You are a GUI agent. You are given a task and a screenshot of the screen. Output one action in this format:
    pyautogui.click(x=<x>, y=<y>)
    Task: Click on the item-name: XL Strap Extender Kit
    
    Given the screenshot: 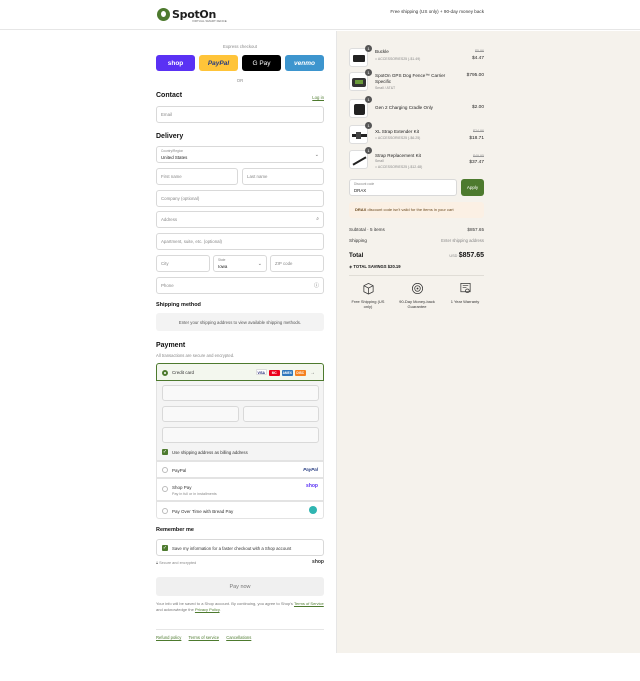 What is the action you would take?
    pyautogui.click(x=397, y=131)
    